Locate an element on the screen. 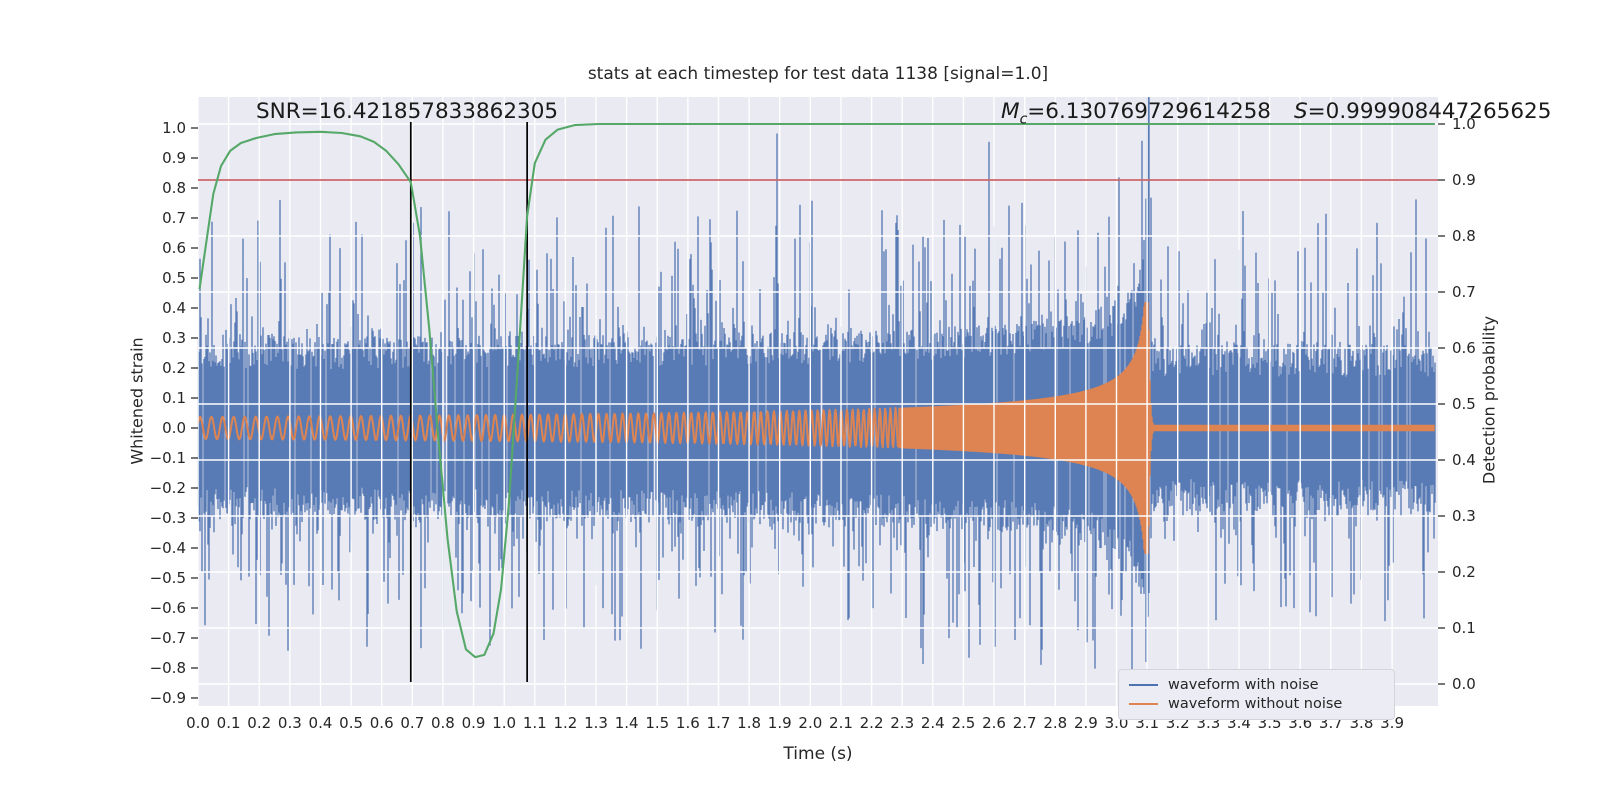 This screenshot has width=1600, height=800. chirp-mass-annotation: Mc=6.130769729614258 is located at coordinates (1136, 113).